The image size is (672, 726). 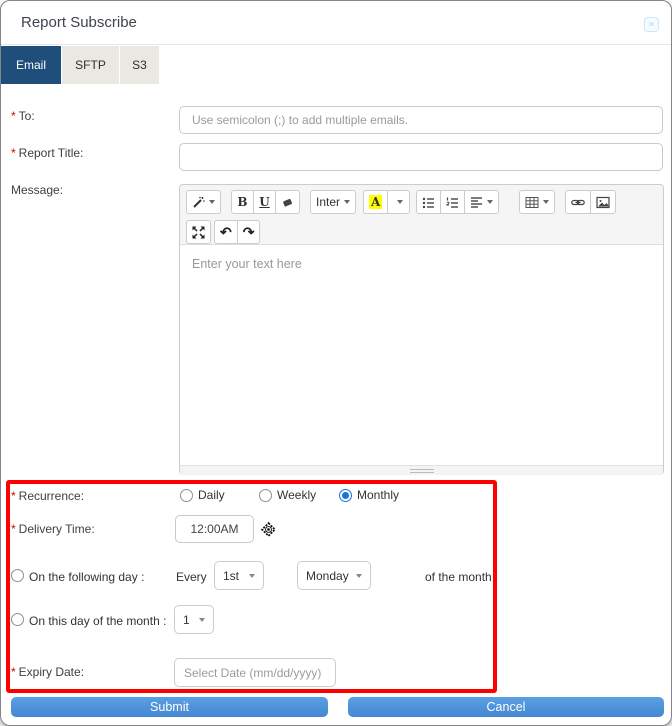 What do you see at coordinates (87, 577) in the screenshot?
I see `following-day-label: On the following day :` at bounding box center [87, 577].